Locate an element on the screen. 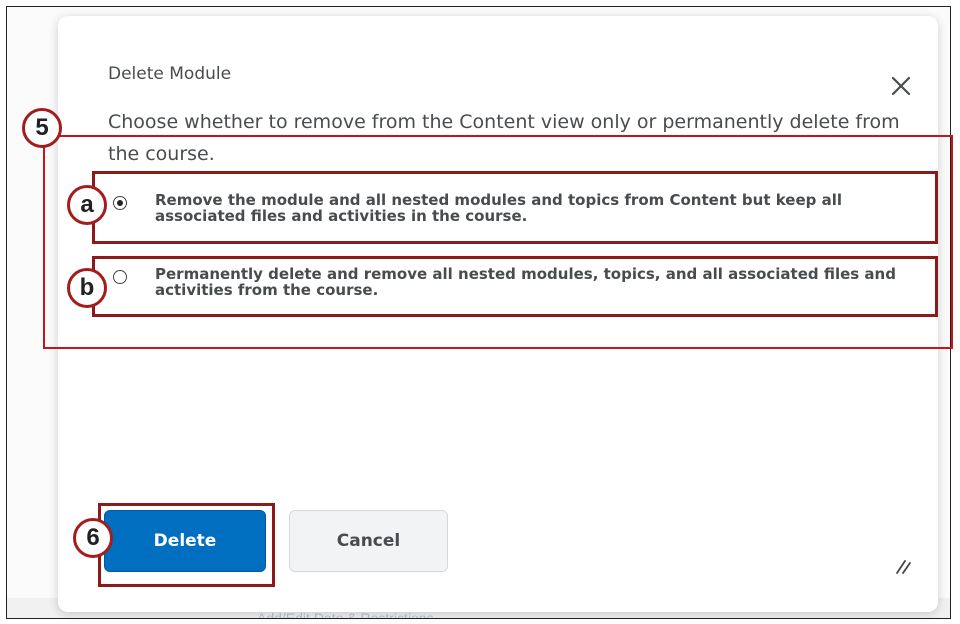  annotation-step-6-badge: 6 is located at coordinates (93, 538).